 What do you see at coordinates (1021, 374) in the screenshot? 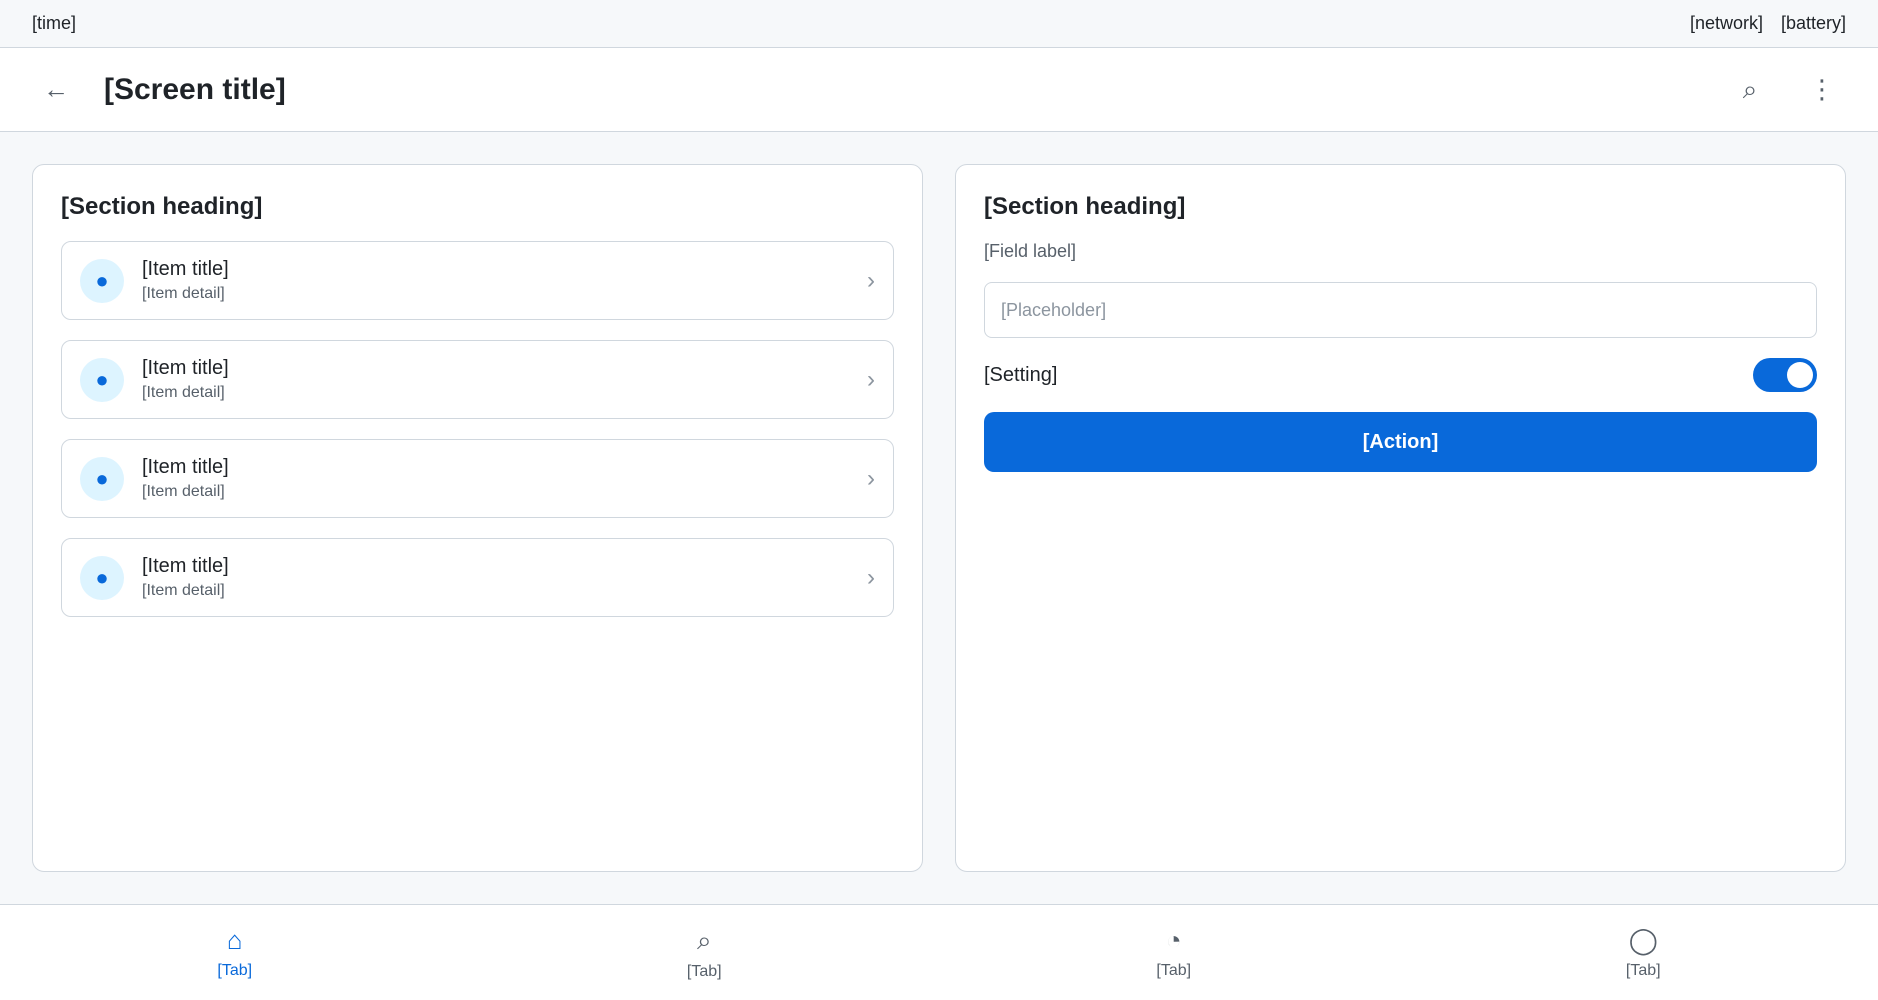
I see `toggle-label: [Setting]` at bounding box center [1021, 374].